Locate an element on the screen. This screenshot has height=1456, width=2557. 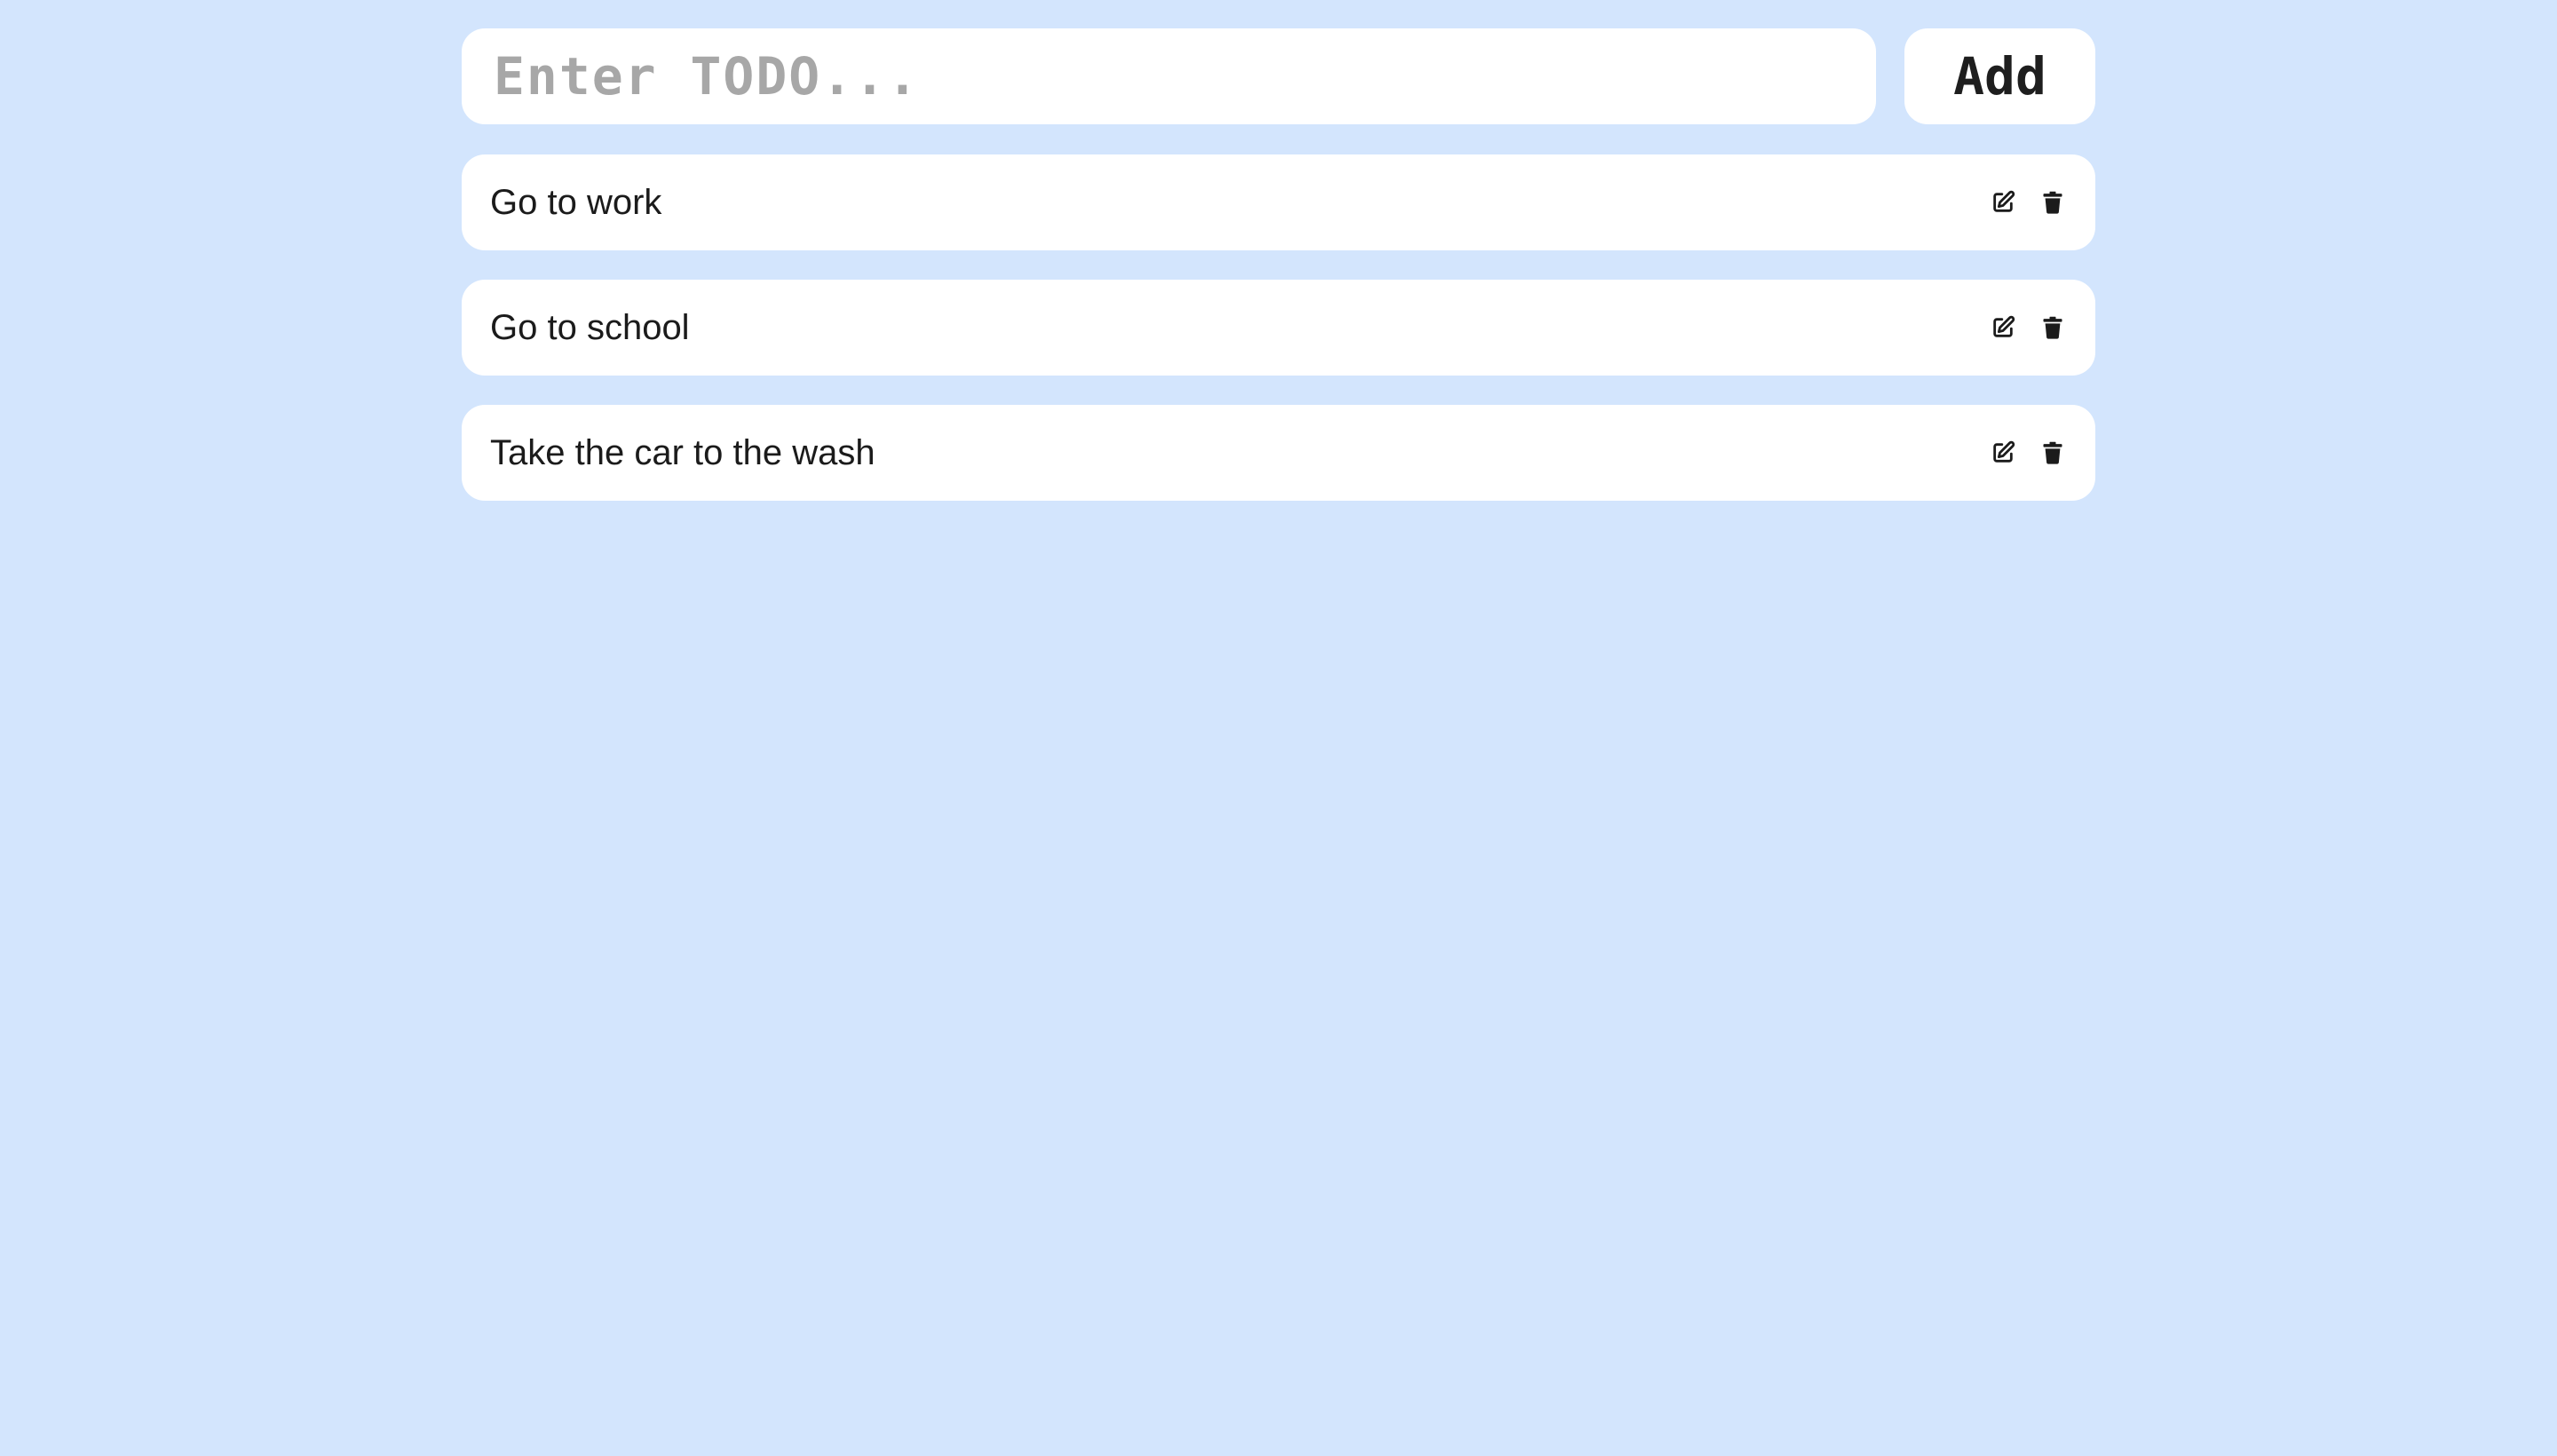
todo-item: Go to work is located at coordinates (1278, 202).